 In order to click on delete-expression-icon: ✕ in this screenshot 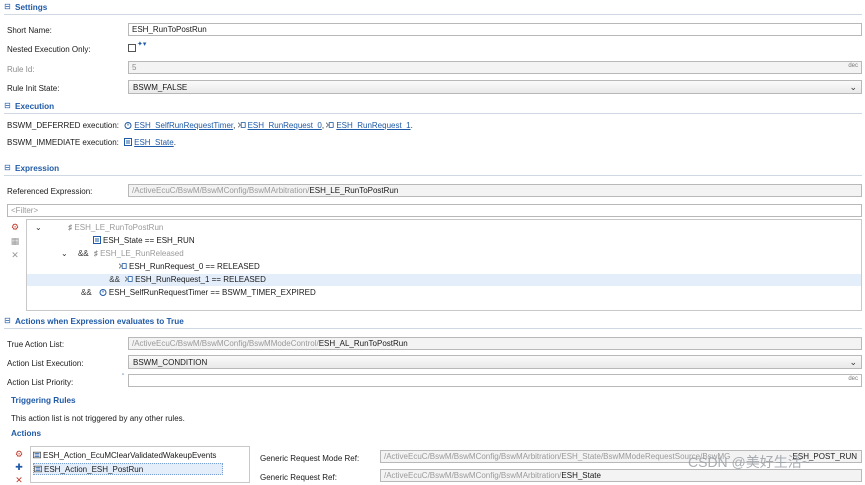, I will do `click(15, 255)`.